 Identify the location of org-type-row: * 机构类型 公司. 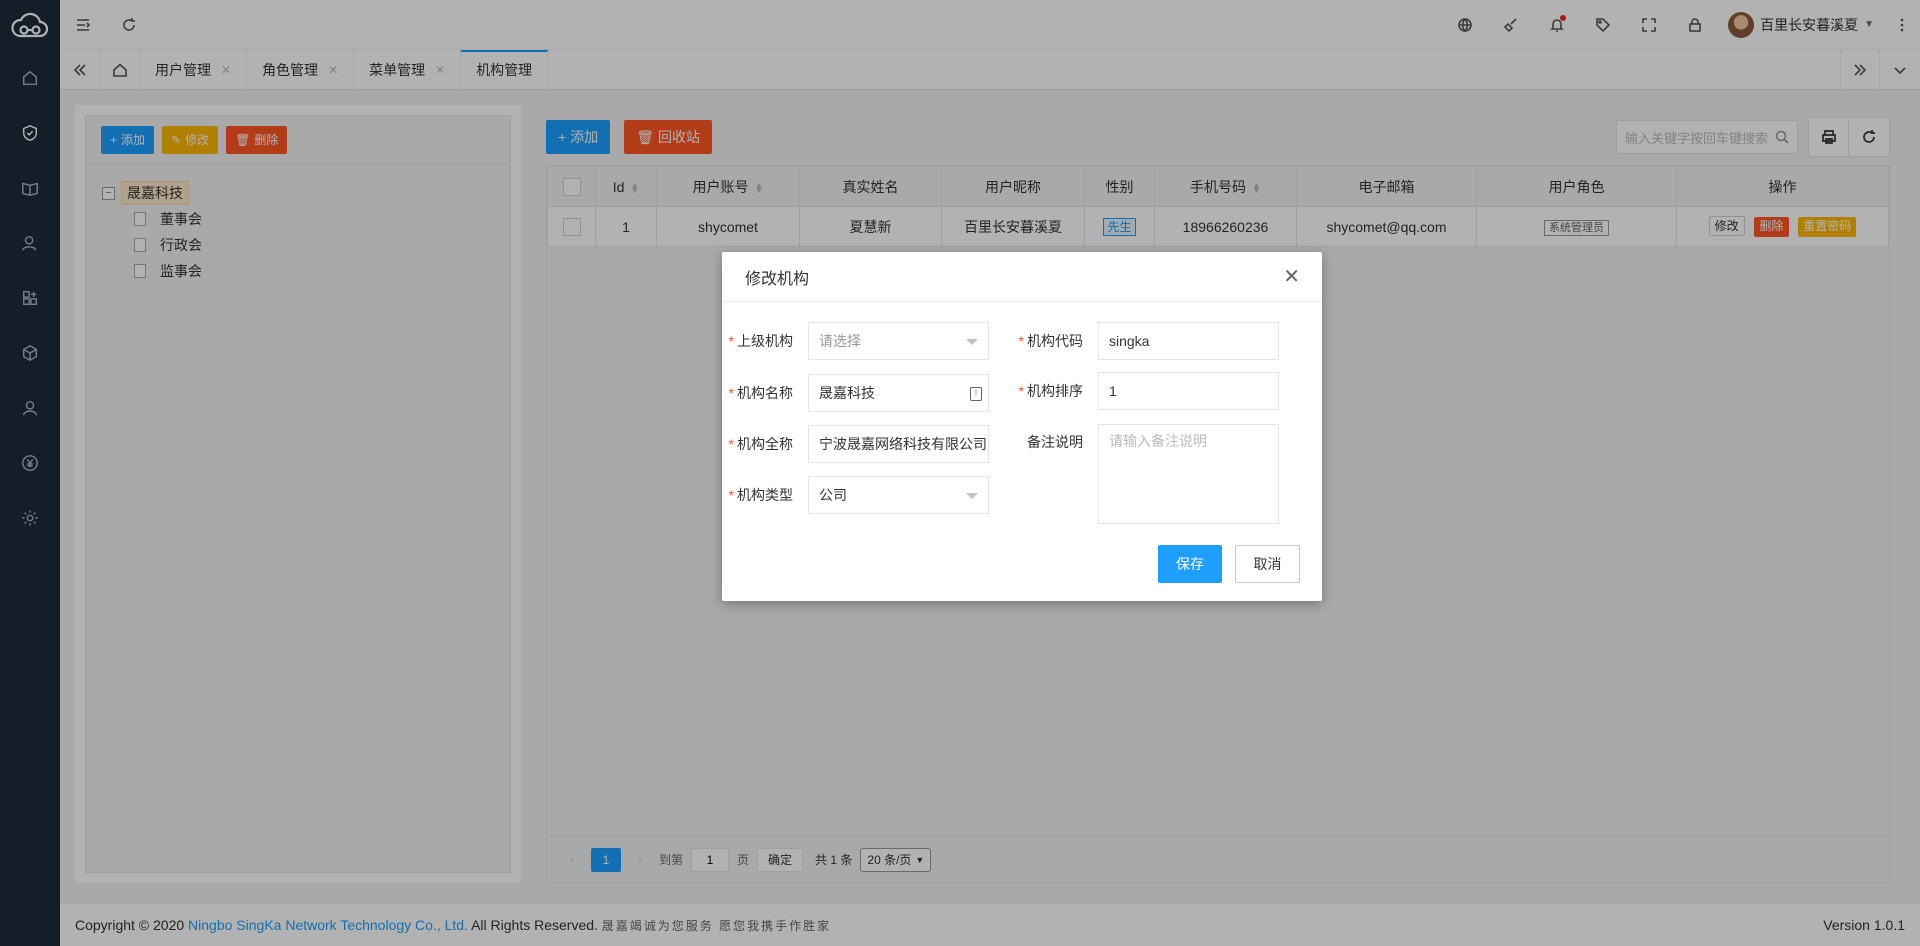
(855, 495).